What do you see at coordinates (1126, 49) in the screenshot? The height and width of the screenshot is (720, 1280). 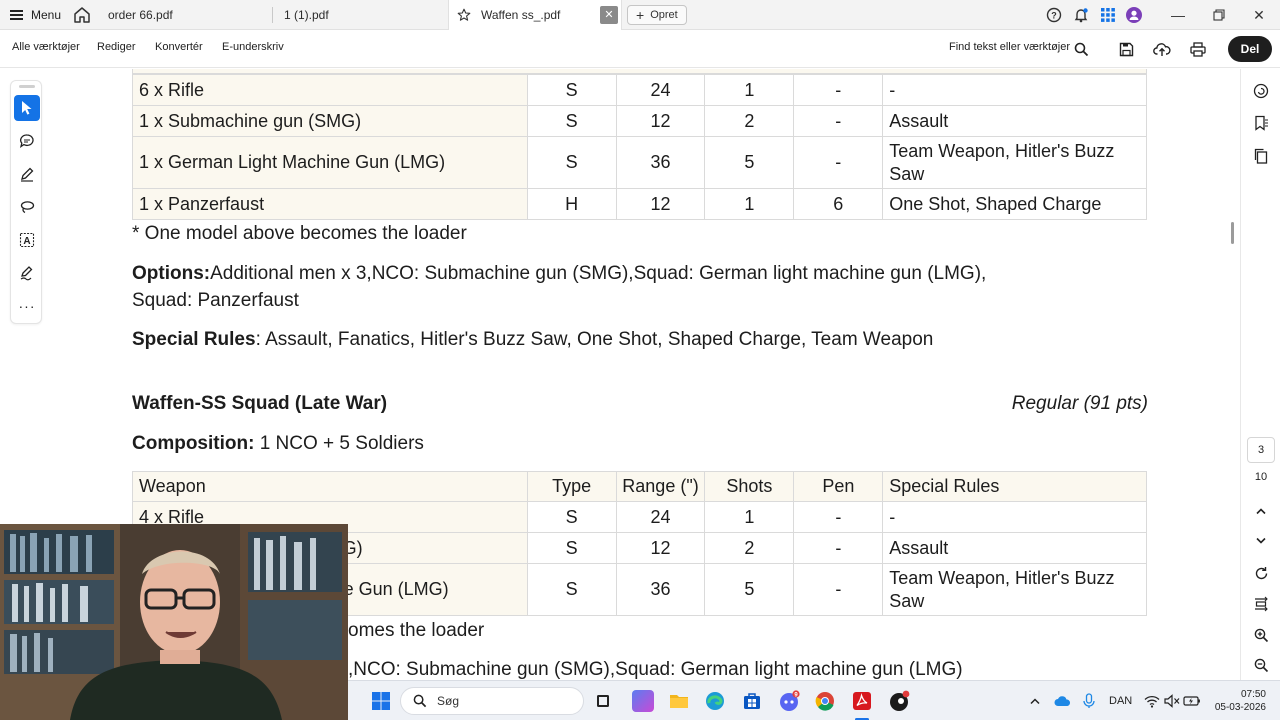 I see `save-button` at bounding box center [1126, 49].